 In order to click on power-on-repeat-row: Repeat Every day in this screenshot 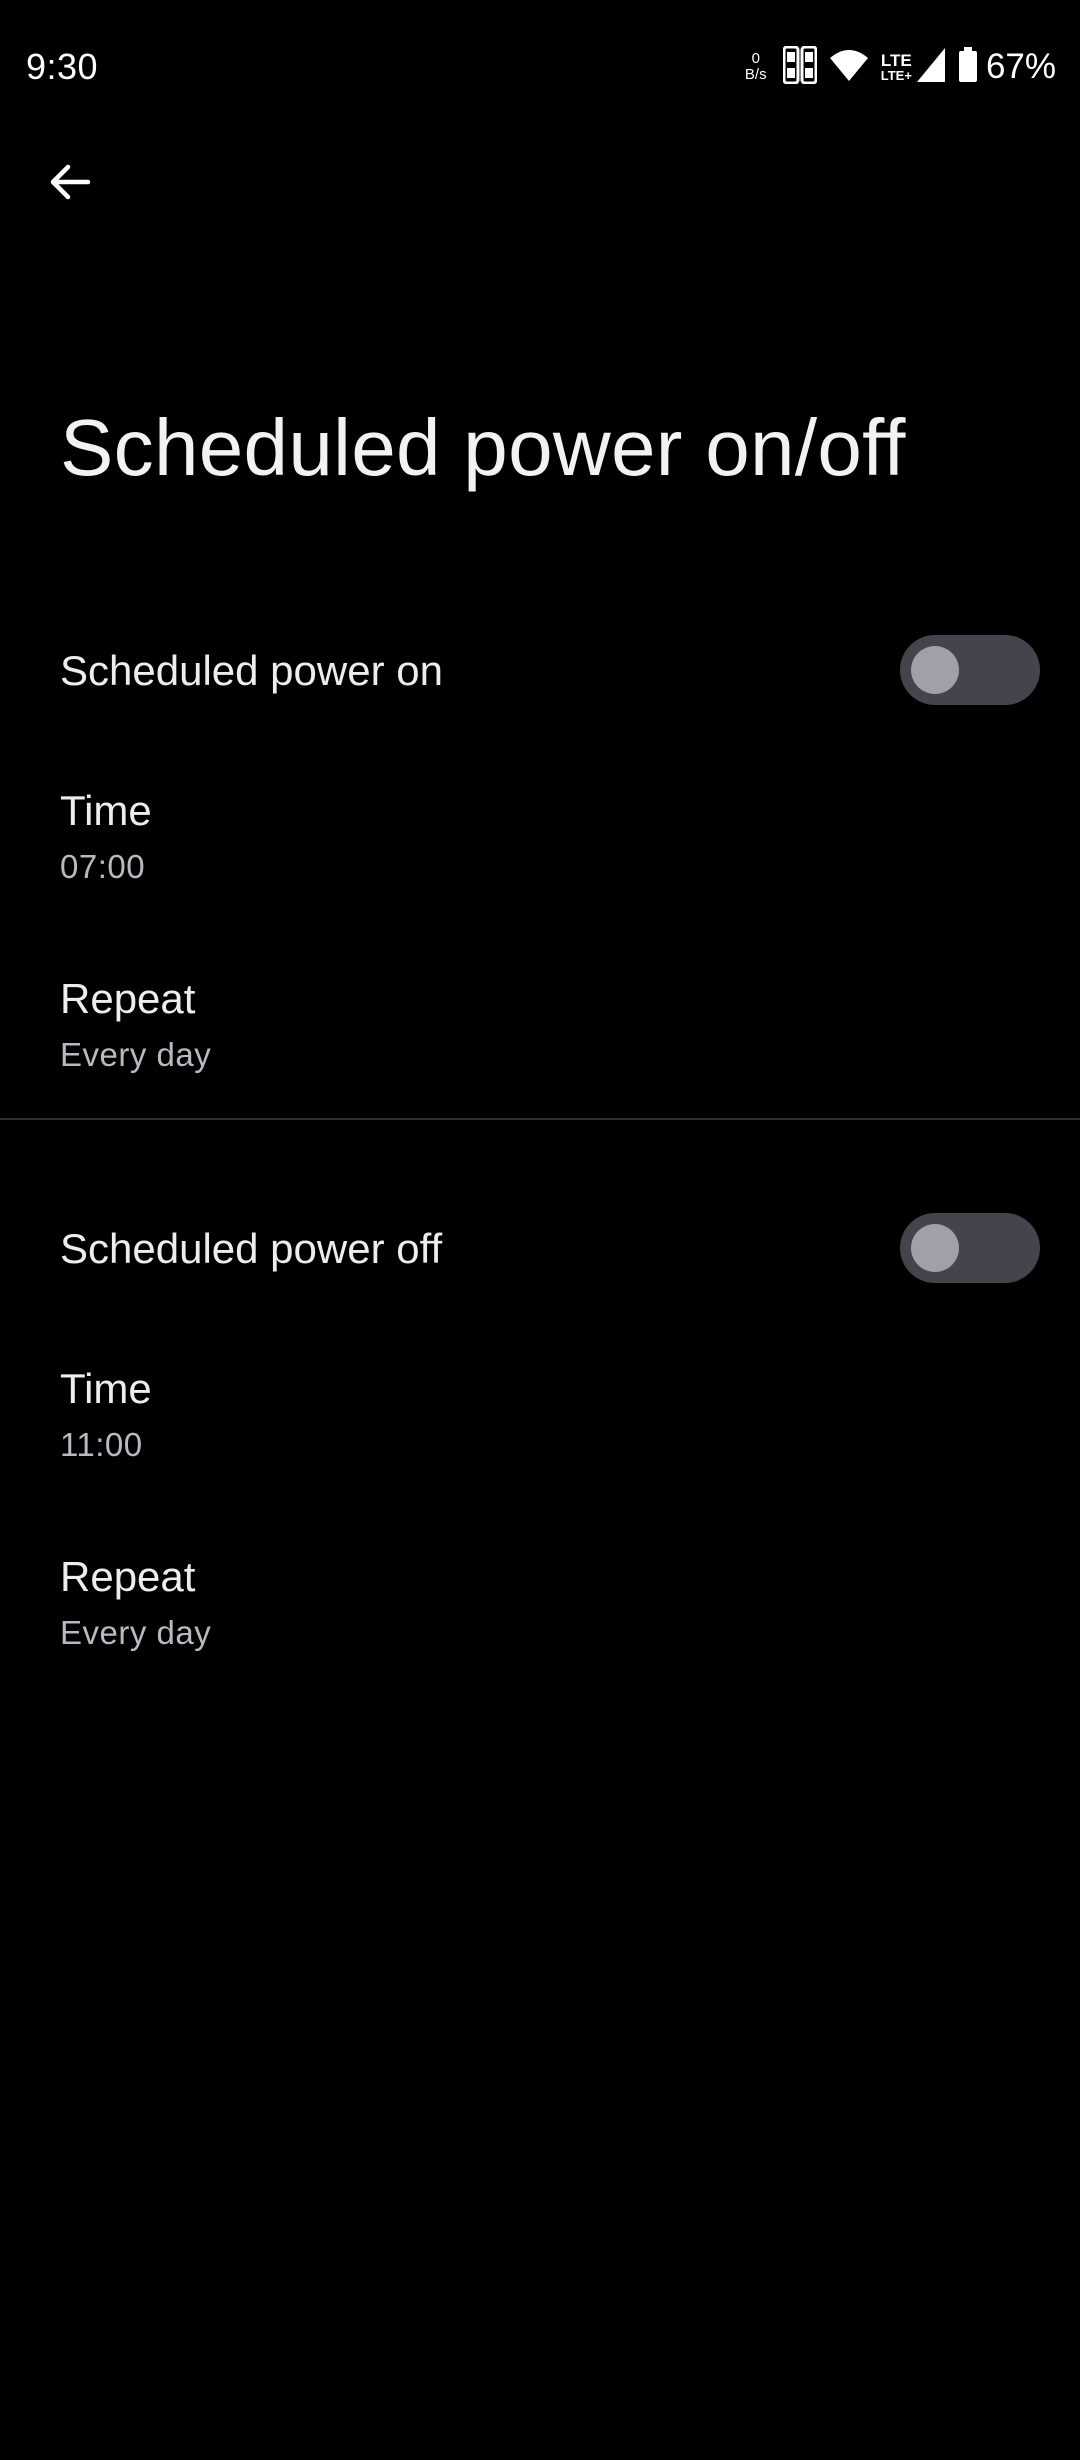, I will do `click(540, 1030)`.